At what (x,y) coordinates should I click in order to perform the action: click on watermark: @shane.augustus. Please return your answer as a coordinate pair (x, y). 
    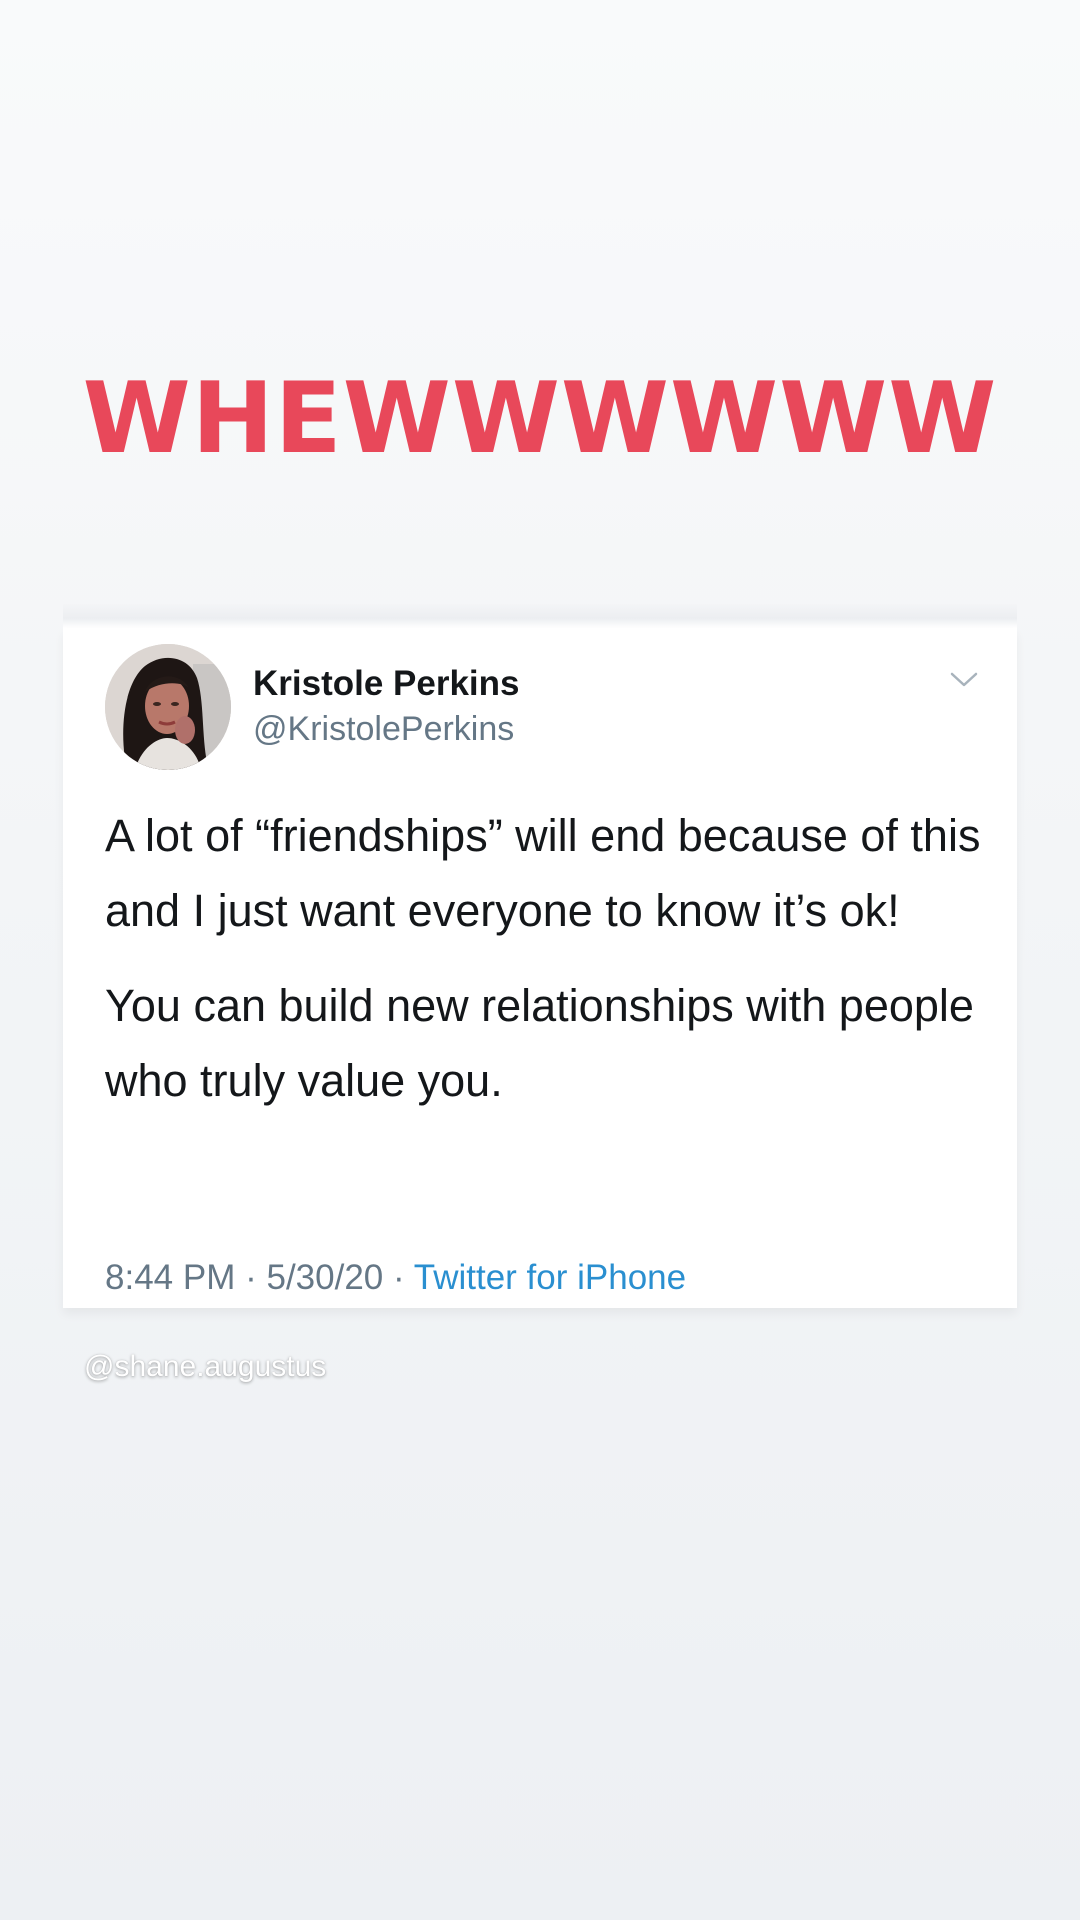
    Looking at the image, I should click on (205, 1366).